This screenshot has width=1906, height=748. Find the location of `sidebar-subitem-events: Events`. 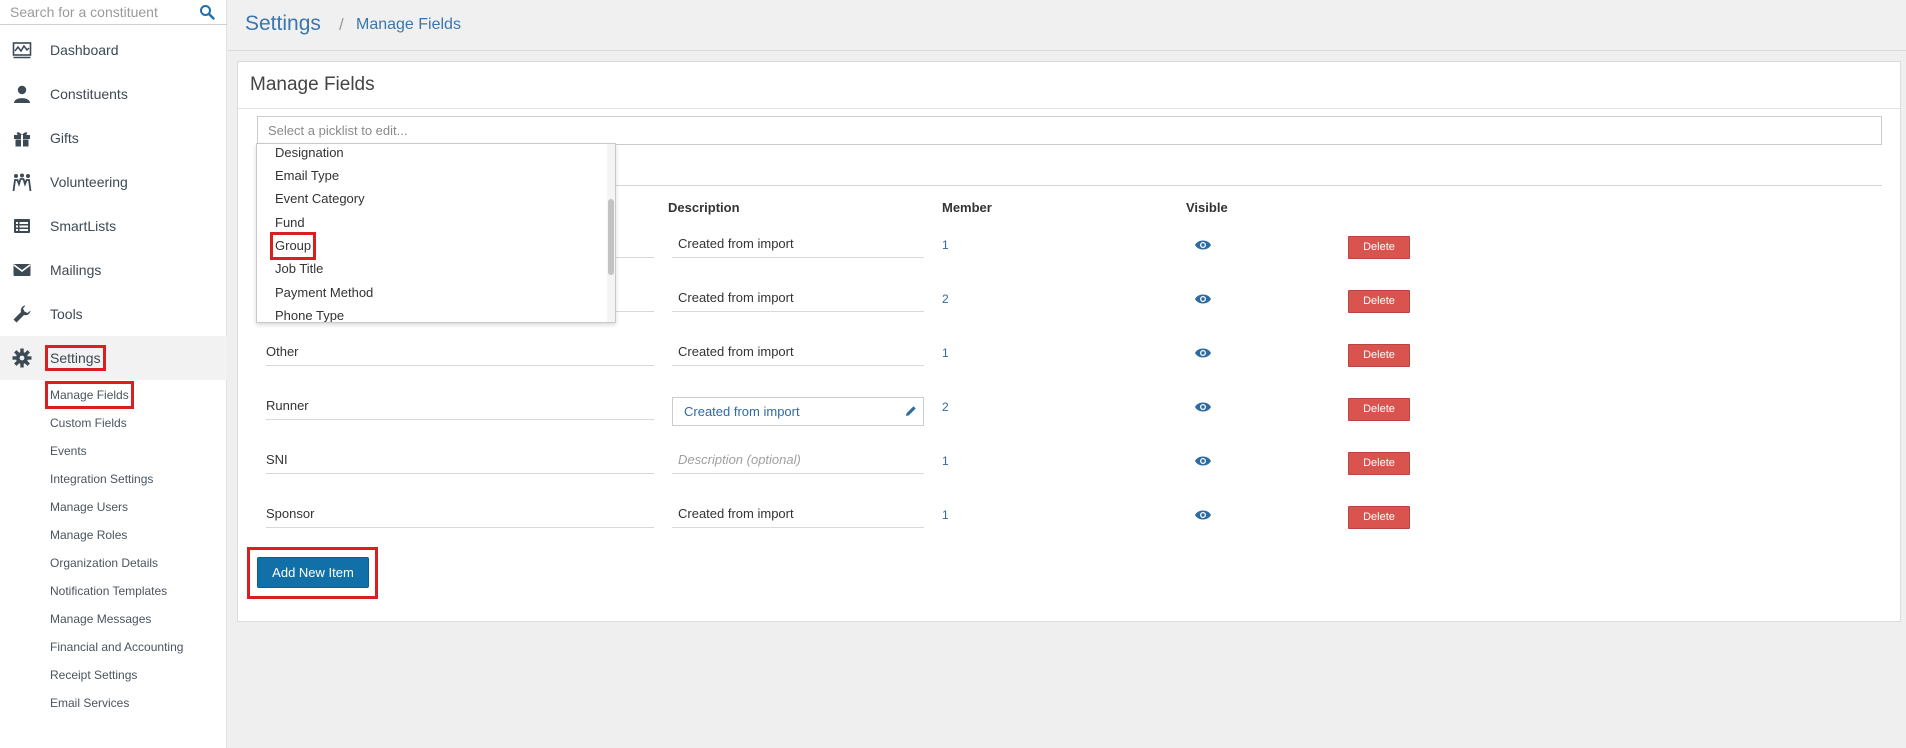

sidebar-subitem-events: Events is located at coordinates (68, 451).